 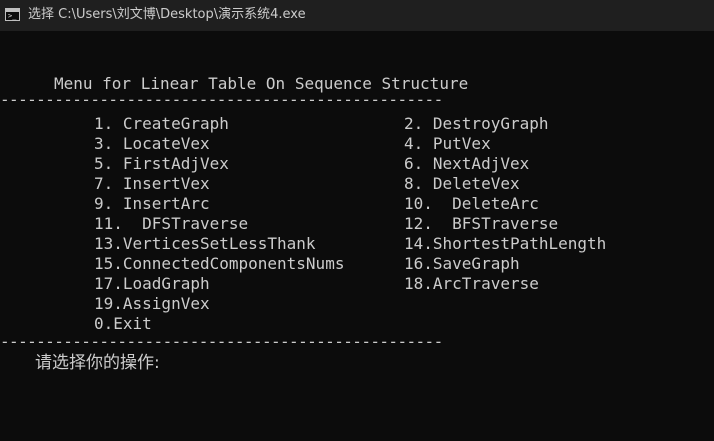 What do you see at coordinates (152, 303) in the screenshot?
I see `menu-item: 19.AssignVex` at bounding box center [152, 303].